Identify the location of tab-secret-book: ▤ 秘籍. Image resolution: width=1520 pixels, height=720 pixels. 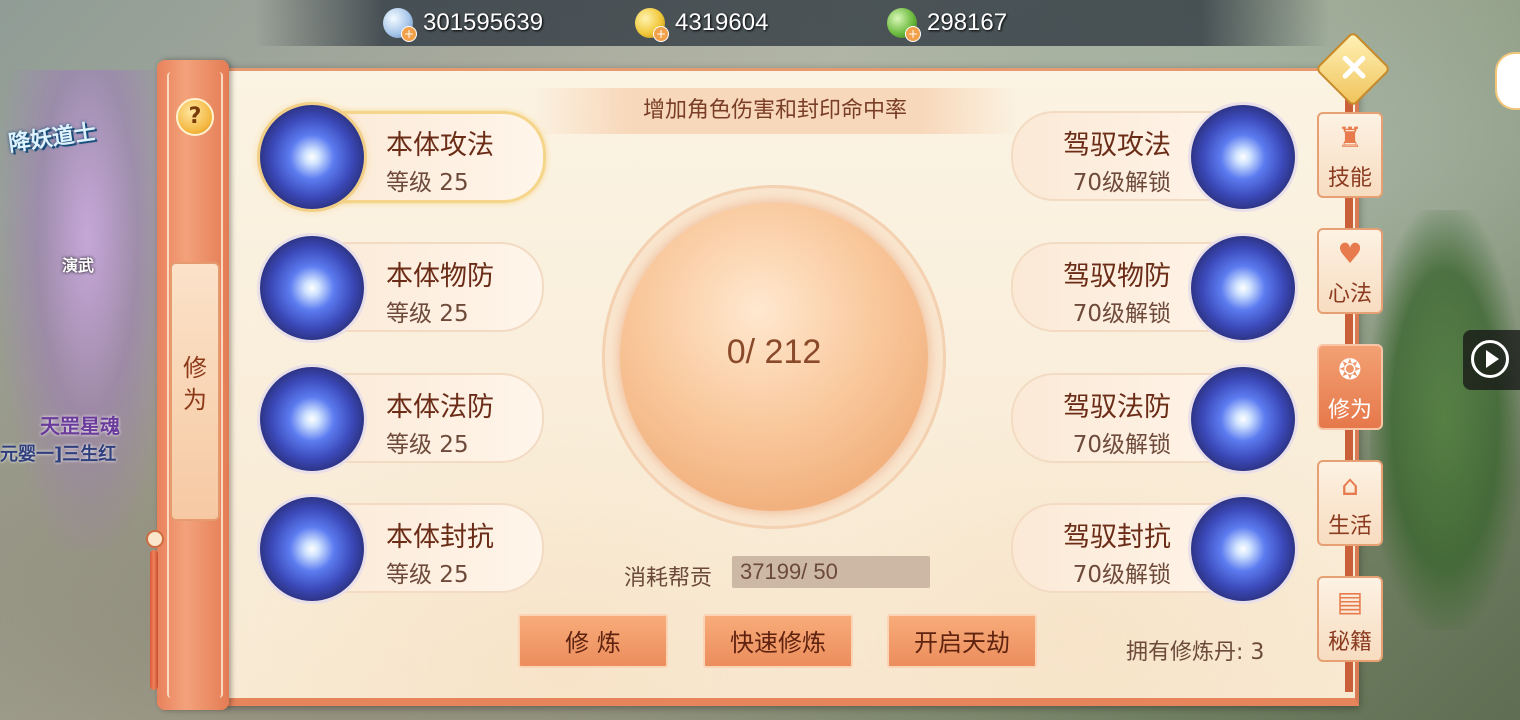
(1350, 619).